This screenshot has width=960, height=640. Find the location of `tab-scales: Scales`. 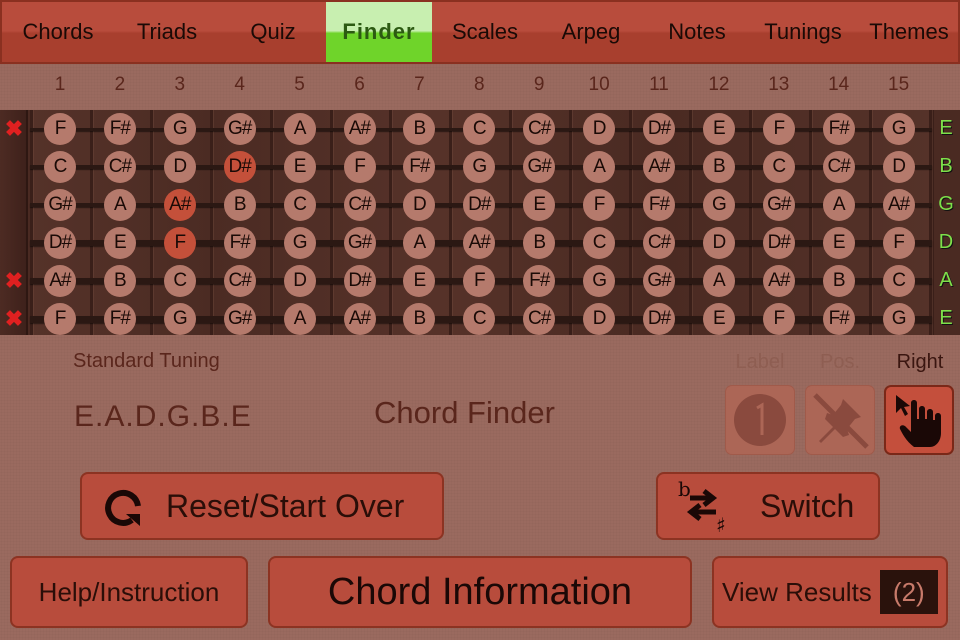

tab-scales: Scales is located at coordinates (485, 32).